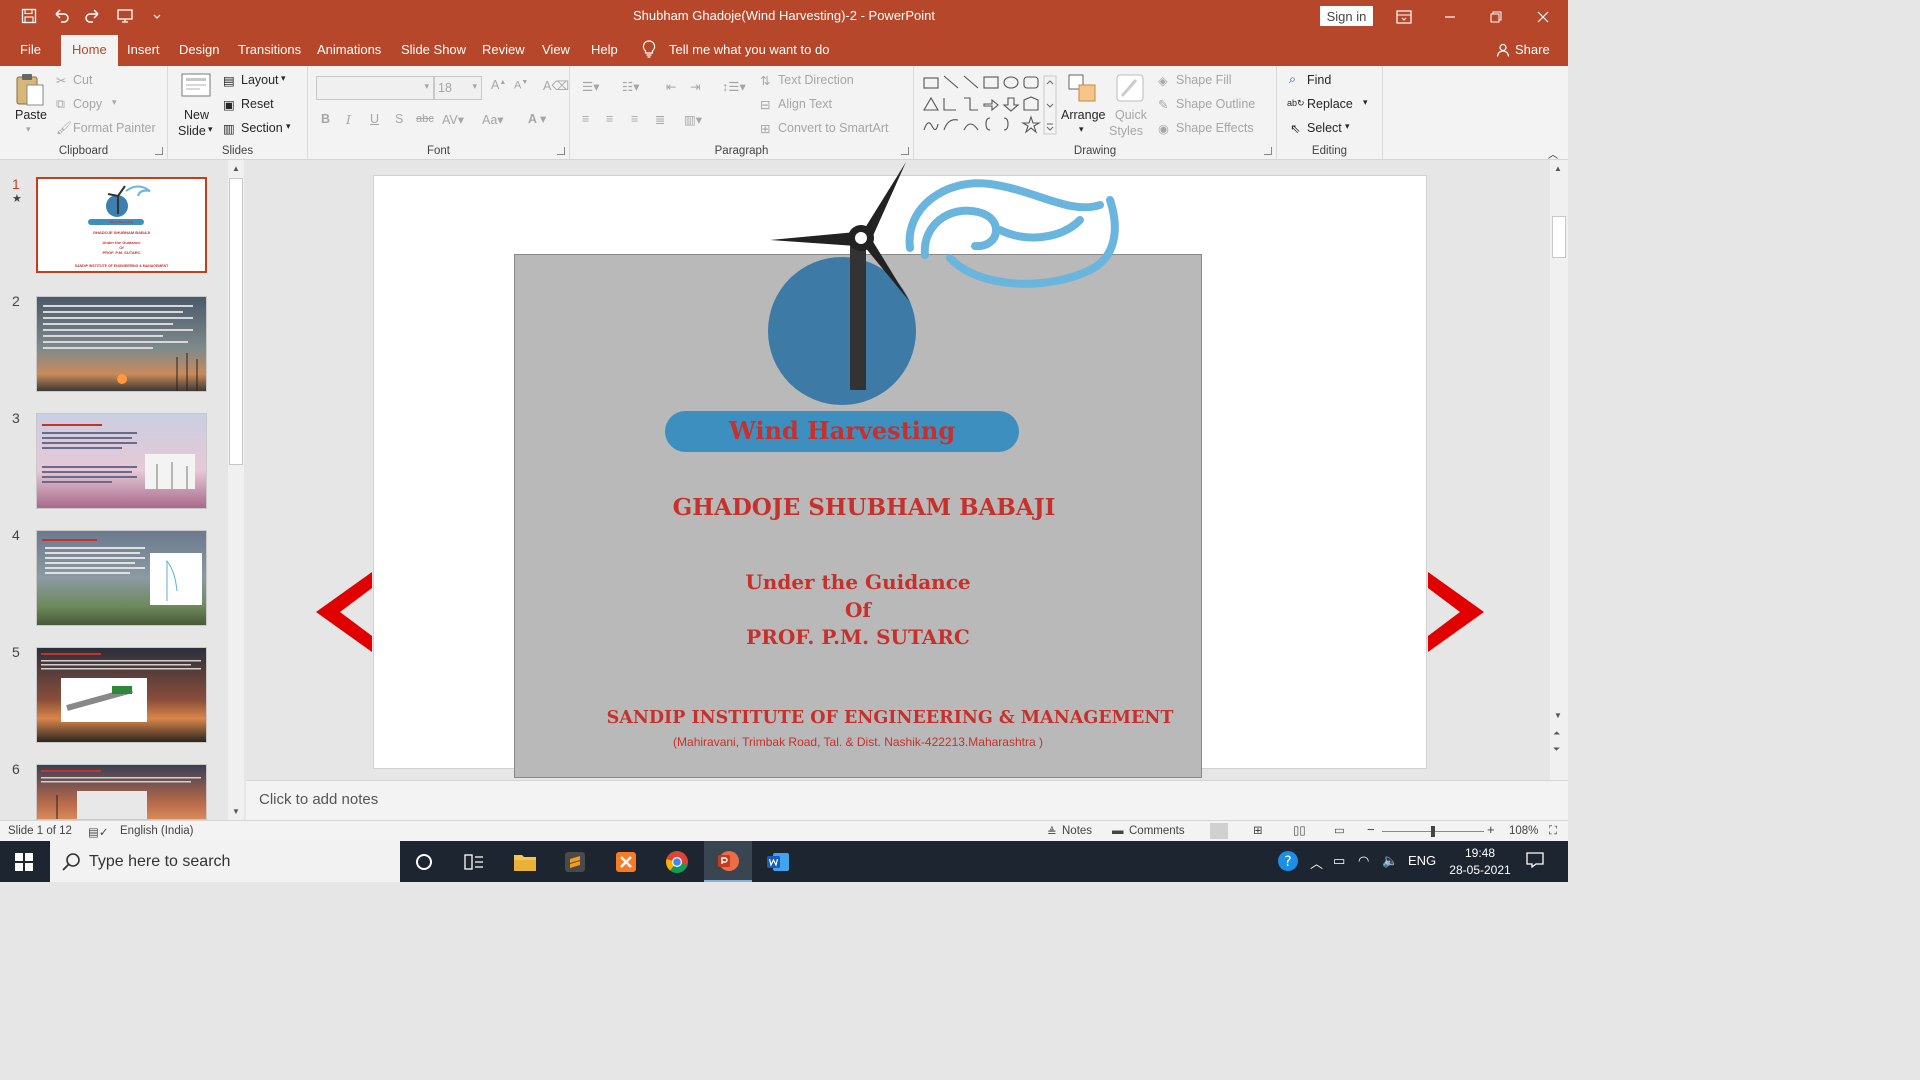  What do you see at coordinates (98, 832) in the screenshot?
I see `spelling-check-icon: ▤✓` at bounding box center [98, 832].